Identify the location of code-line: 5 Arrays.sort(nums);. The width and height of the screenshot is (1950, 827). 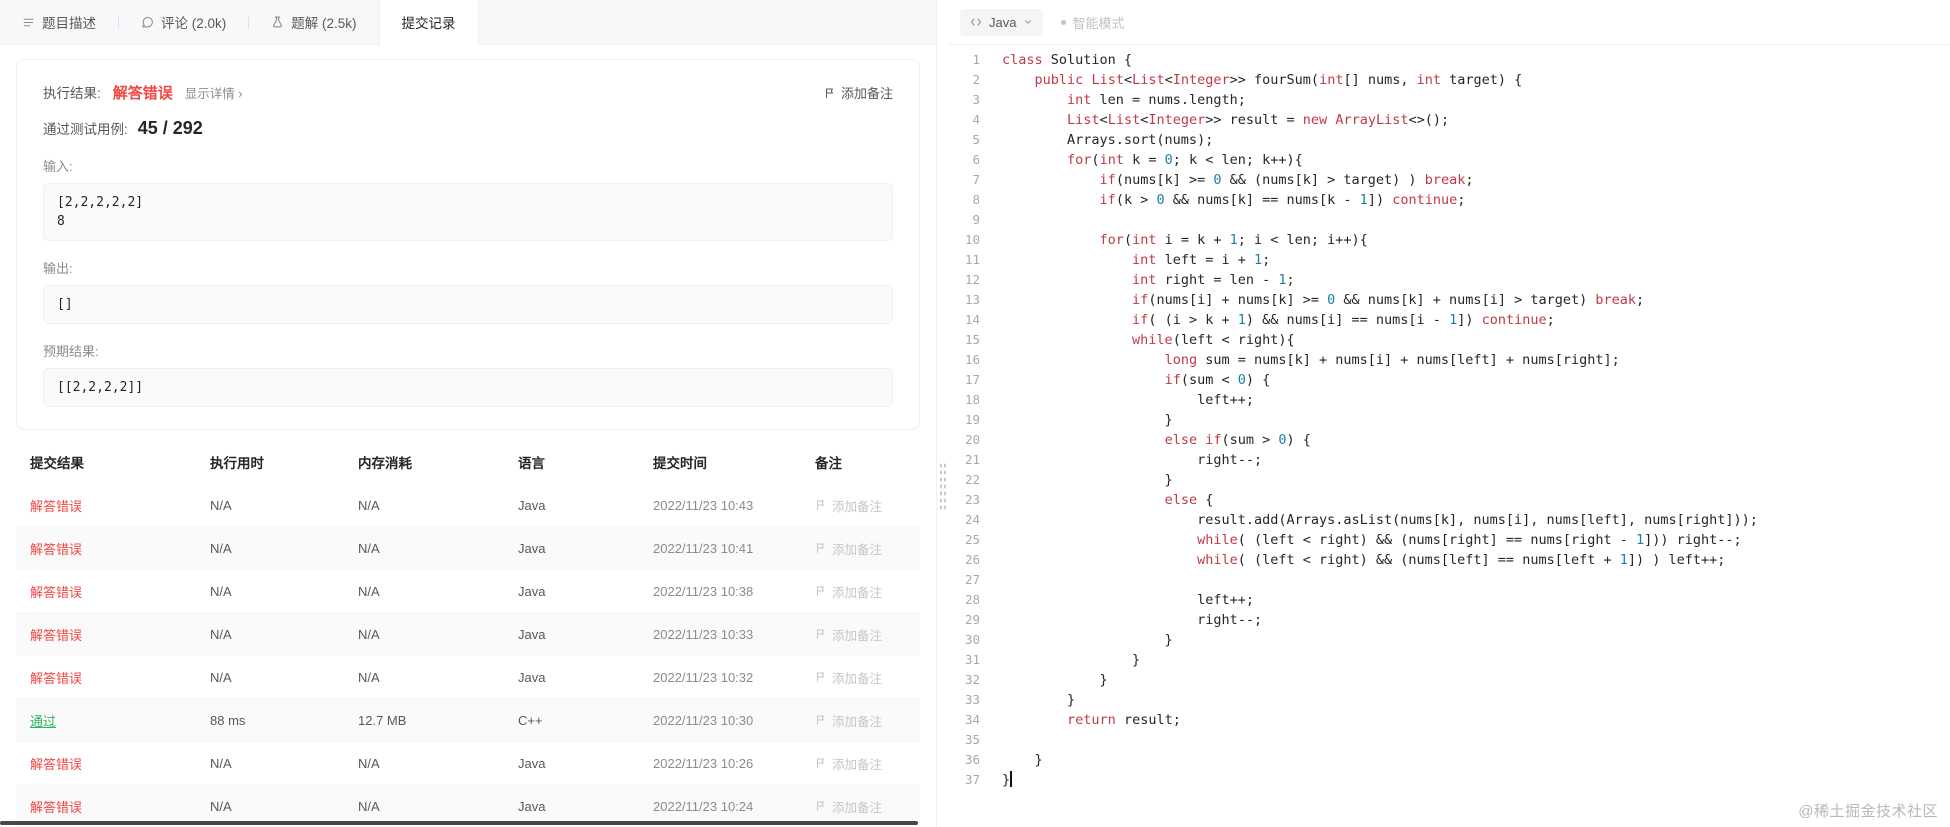
(1449, 140).